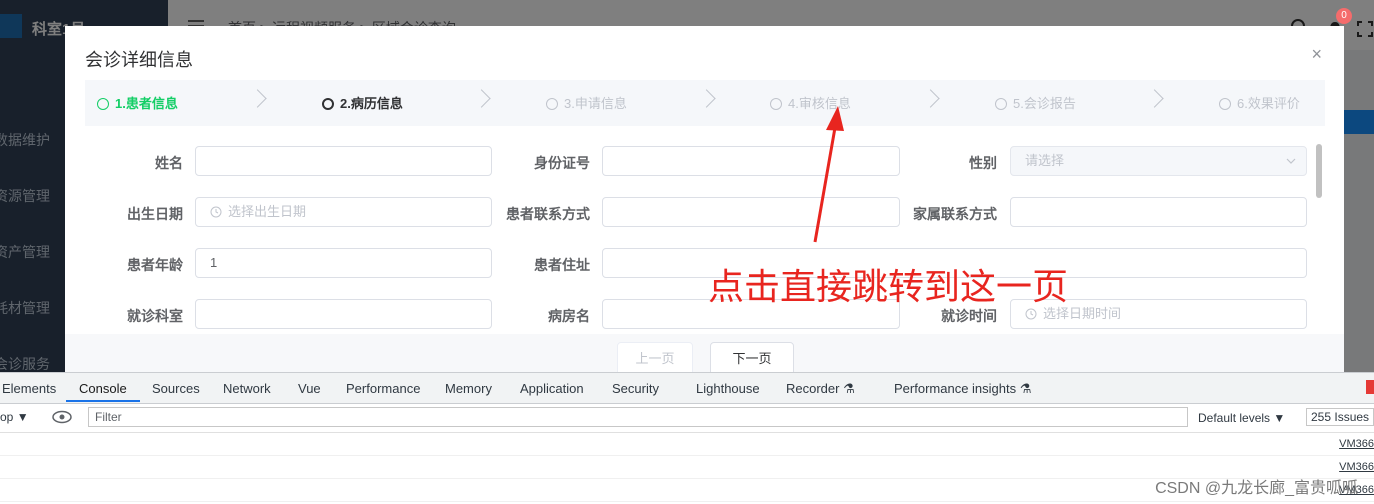 This screenshot has height=504, width=1374. I want to click on gender-label: 性别, so click(983, 163).